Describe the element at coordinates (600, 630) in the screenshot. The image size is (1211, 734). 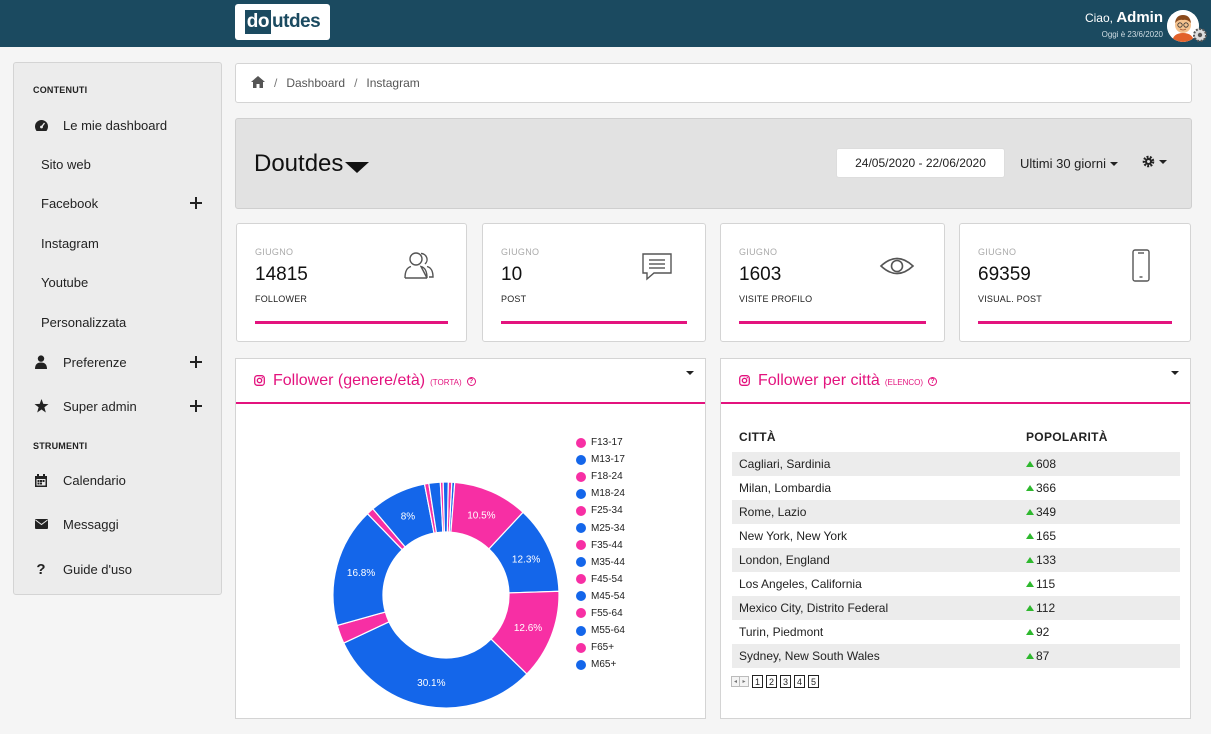
I see `legend-item: M55-64` at that location.